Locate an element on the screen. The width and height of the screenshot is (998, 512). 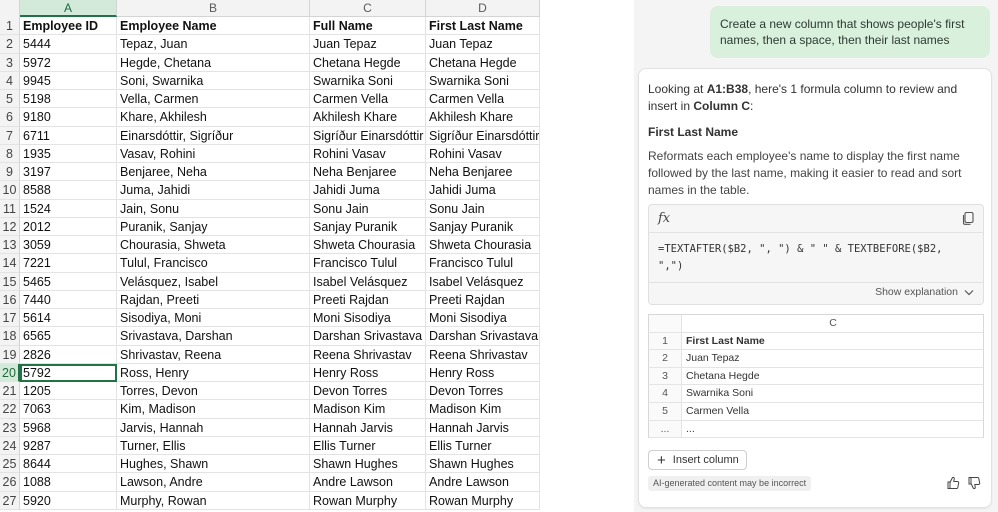
cell-employee-id: 5198 is located at coordinates (68, 99).